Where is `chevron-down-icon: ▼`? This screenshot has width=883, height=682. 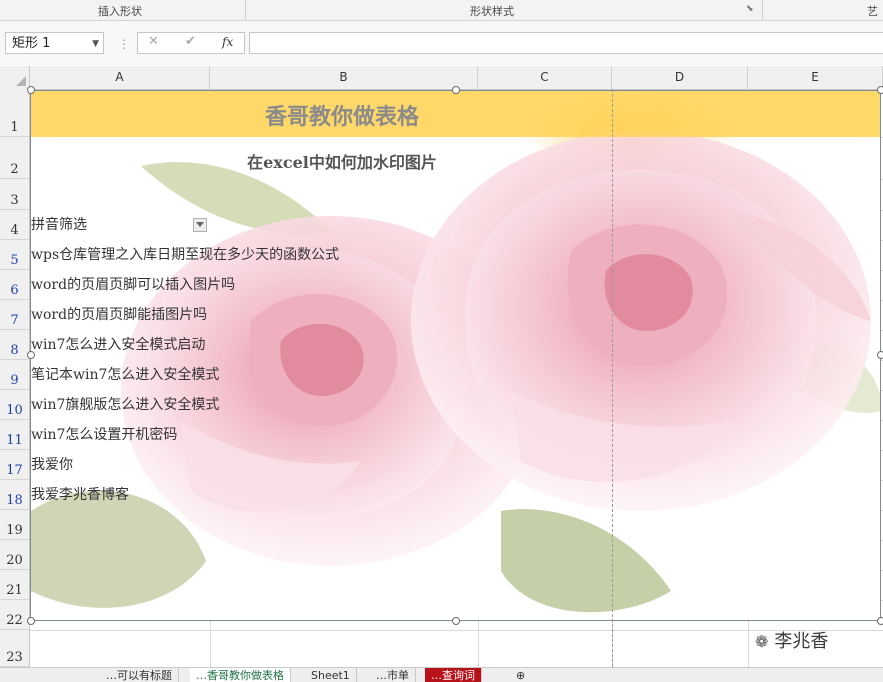
chevron-down-icon: ▼ is located at coordinates (95, 44).